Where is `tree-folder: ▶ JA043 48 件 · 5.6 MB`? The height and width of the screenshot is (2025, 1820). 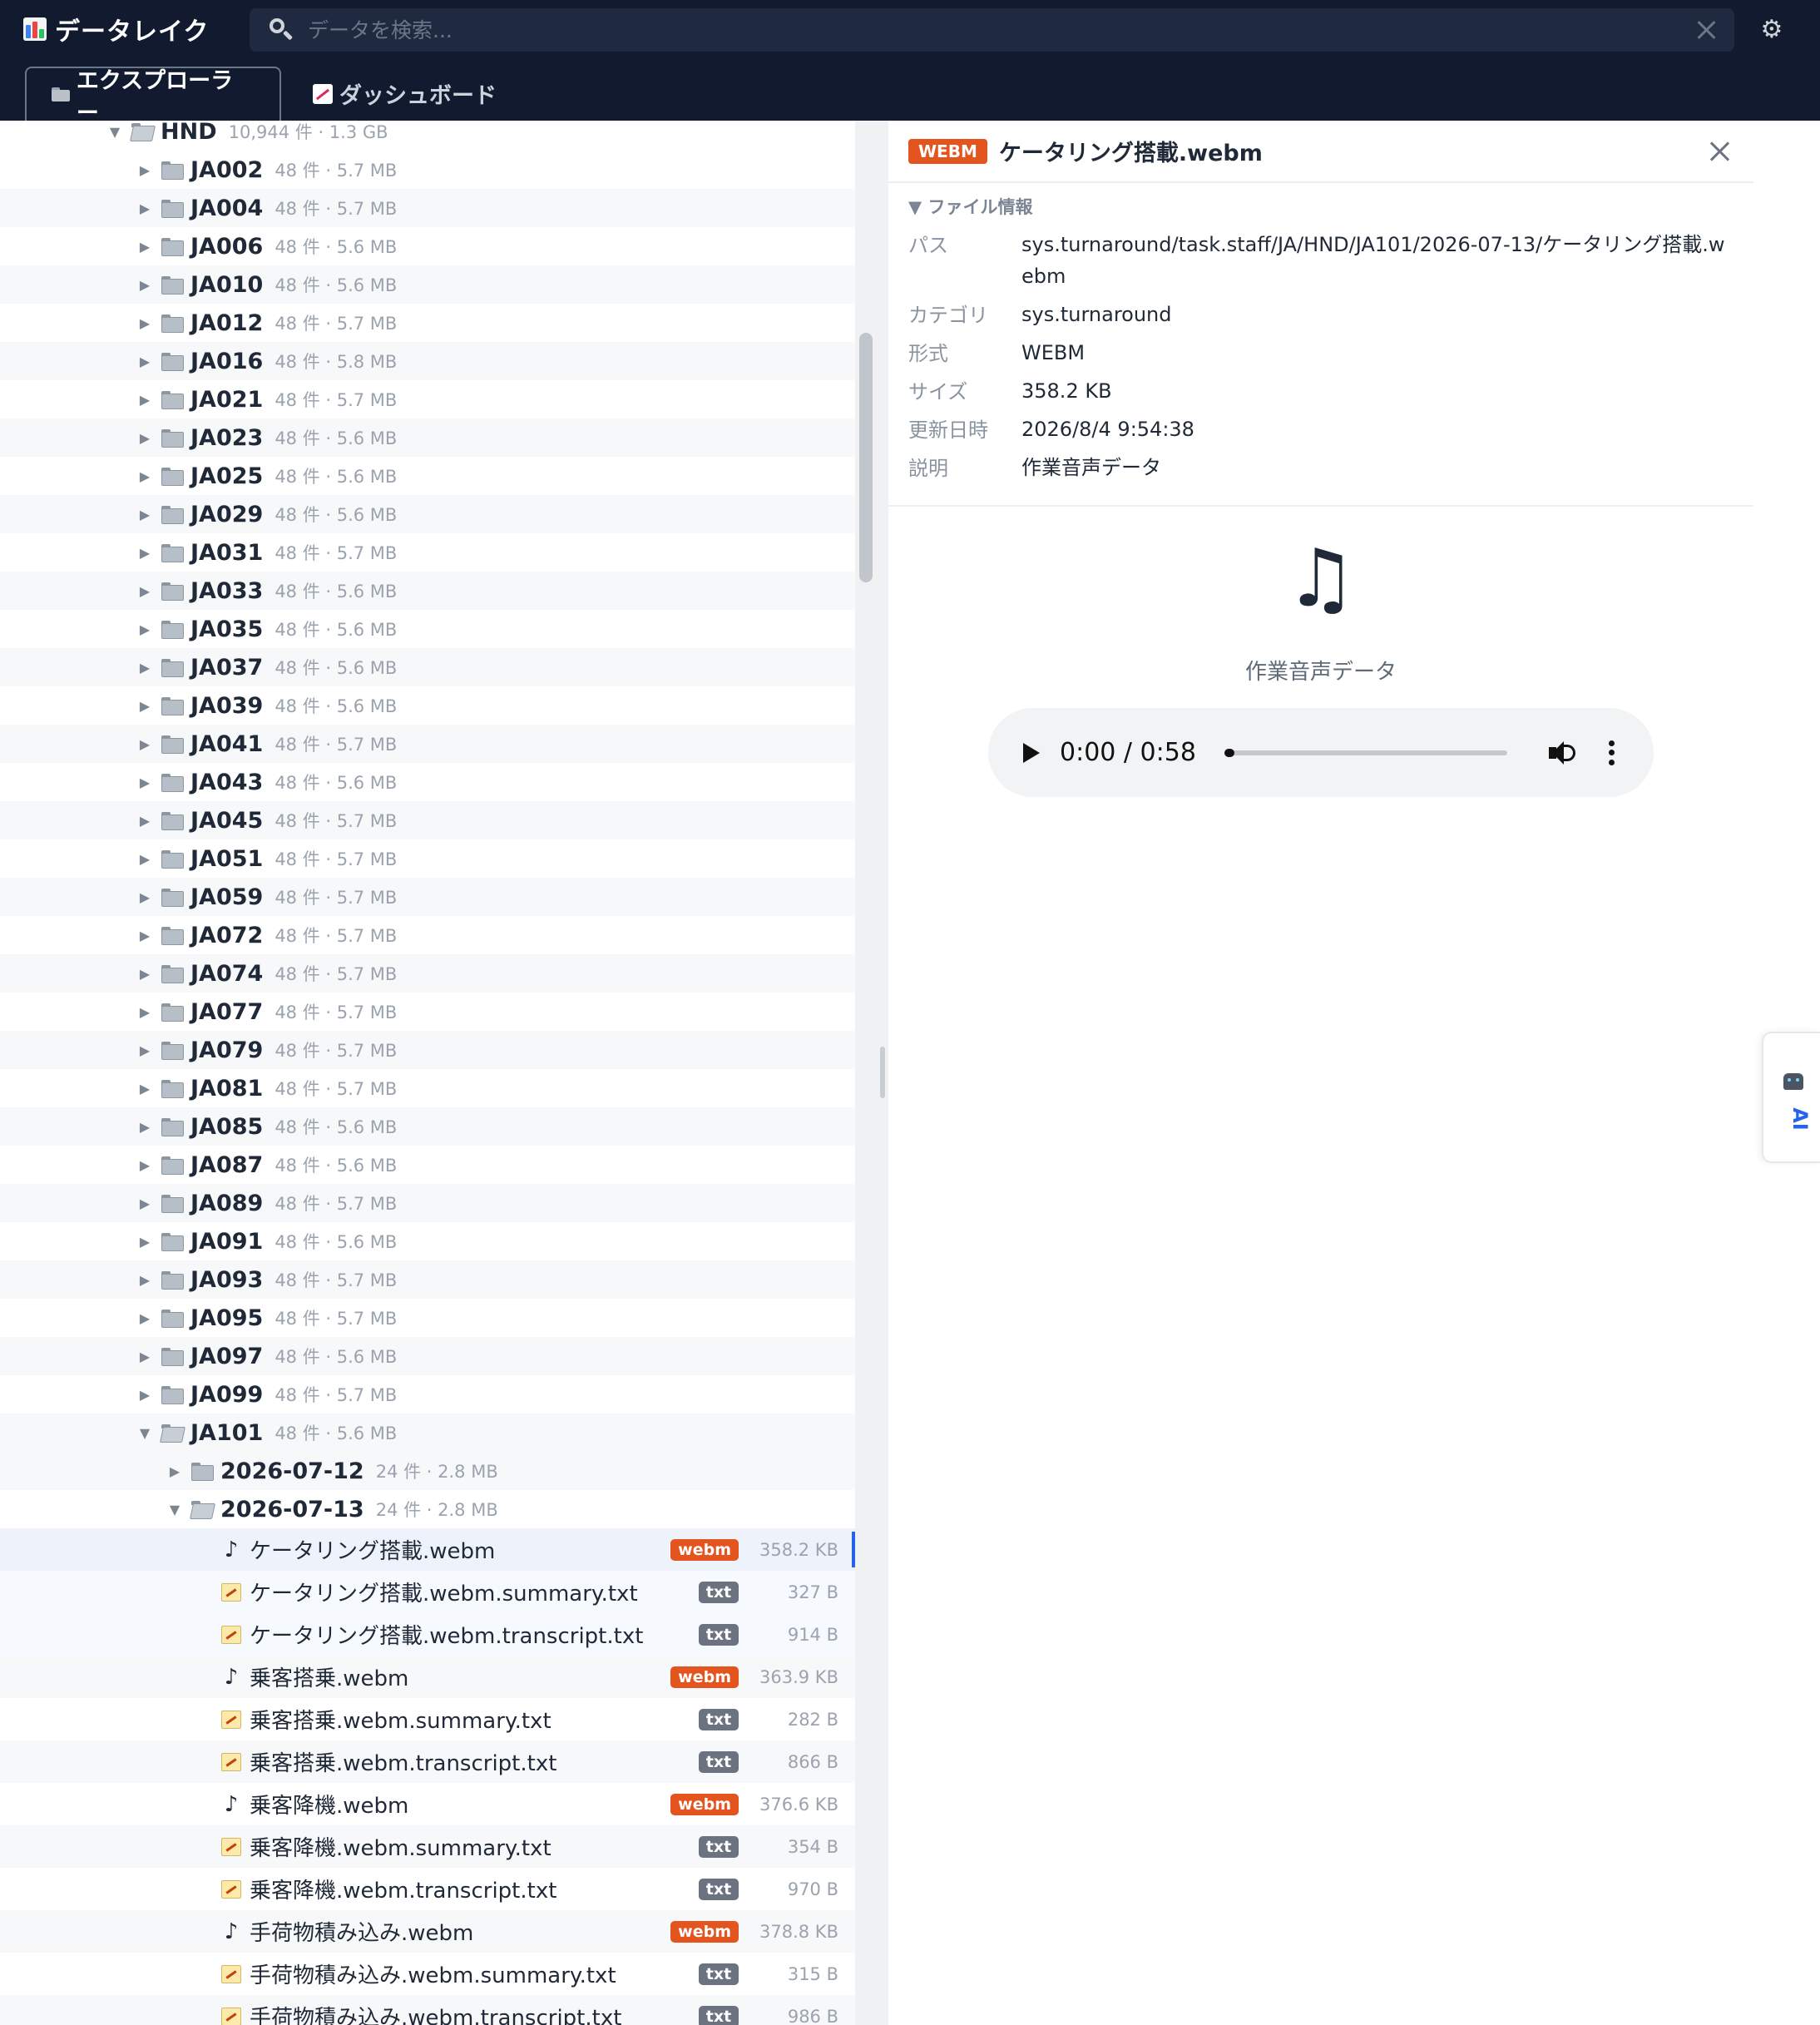 tree-folder: ▶ JA043 48 件 · 5.6 MB is located at coordinates (427, 782).